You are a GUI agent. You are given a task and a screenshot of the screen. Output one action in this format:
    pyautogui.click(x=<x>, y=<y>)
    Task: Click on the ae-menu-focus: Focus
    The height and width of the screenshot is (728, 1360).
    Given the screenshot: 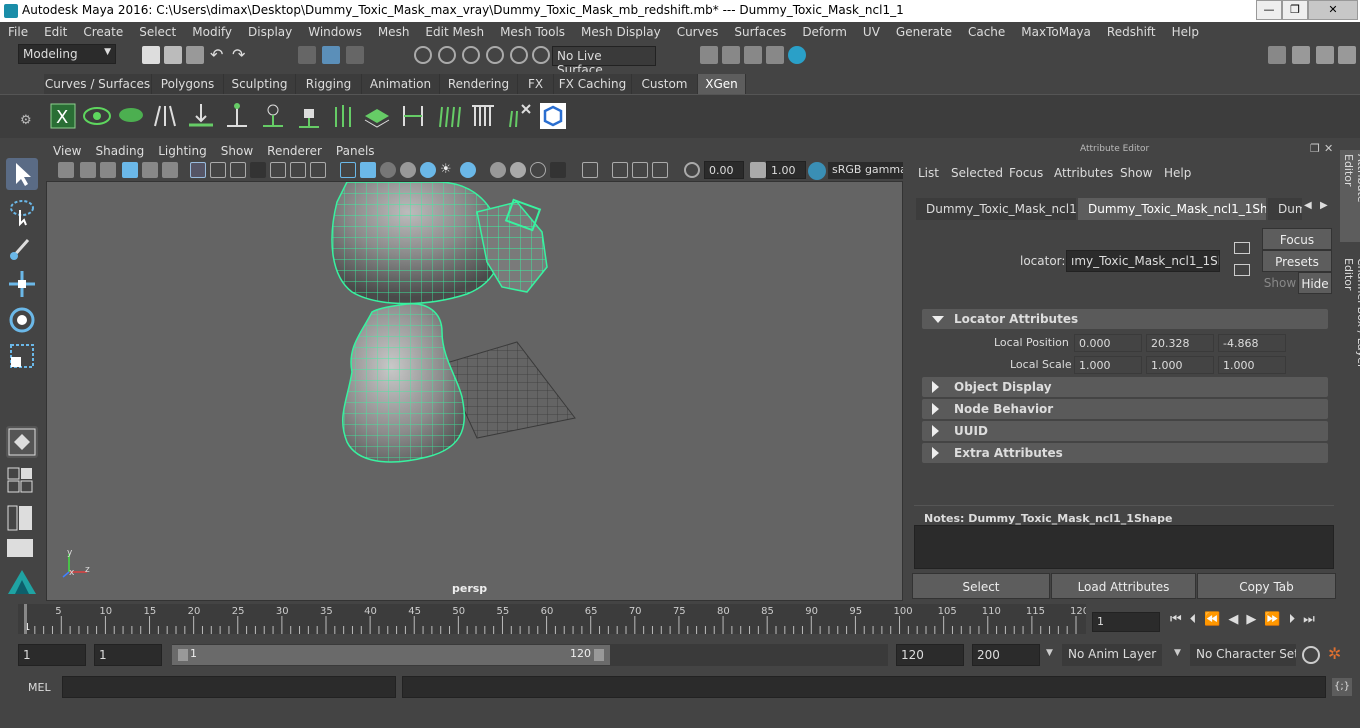 What is the action you would take?
    pyautogui.click(x=1026, y=173)
    